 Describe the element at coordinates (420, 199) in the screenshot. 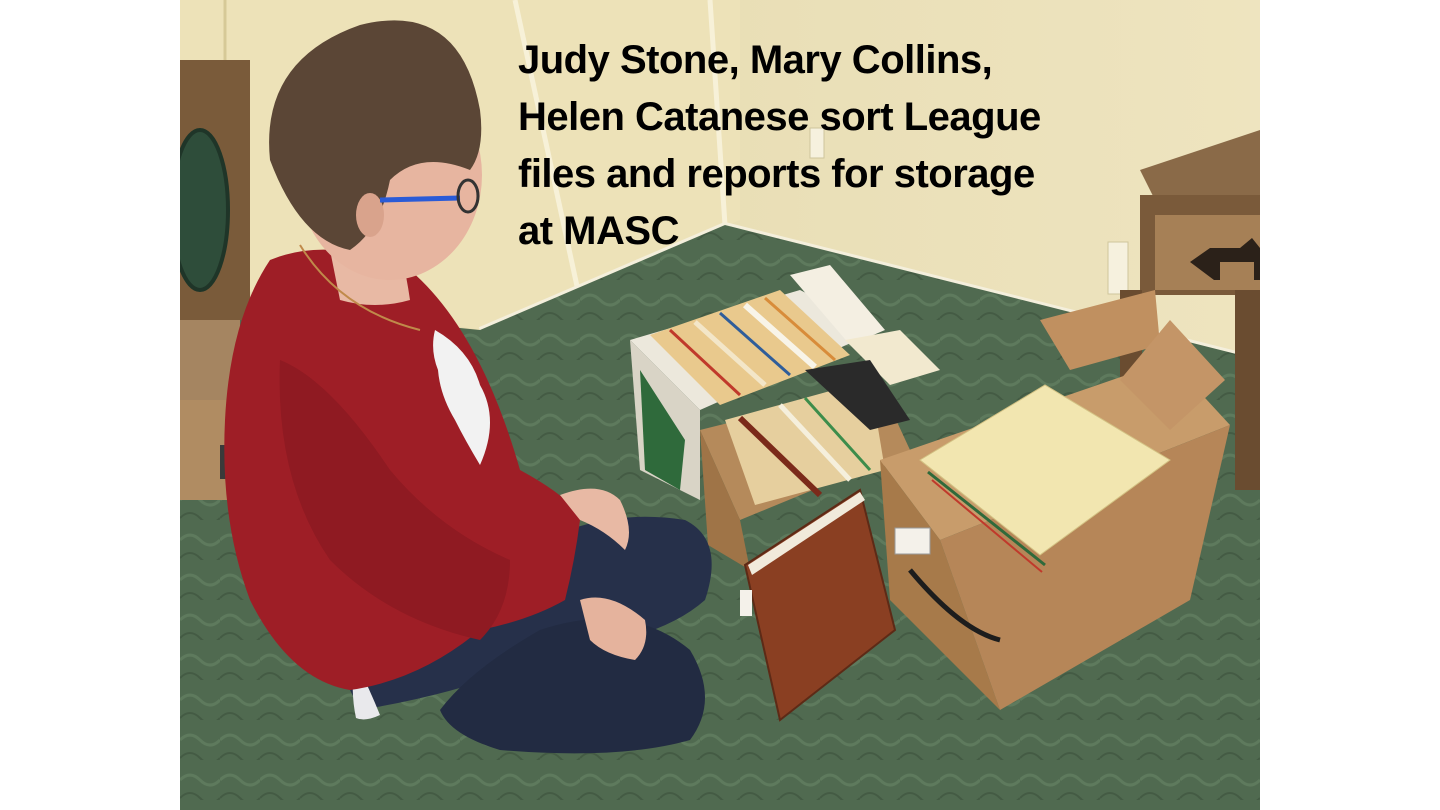

I see `glasses-icon` at that location.